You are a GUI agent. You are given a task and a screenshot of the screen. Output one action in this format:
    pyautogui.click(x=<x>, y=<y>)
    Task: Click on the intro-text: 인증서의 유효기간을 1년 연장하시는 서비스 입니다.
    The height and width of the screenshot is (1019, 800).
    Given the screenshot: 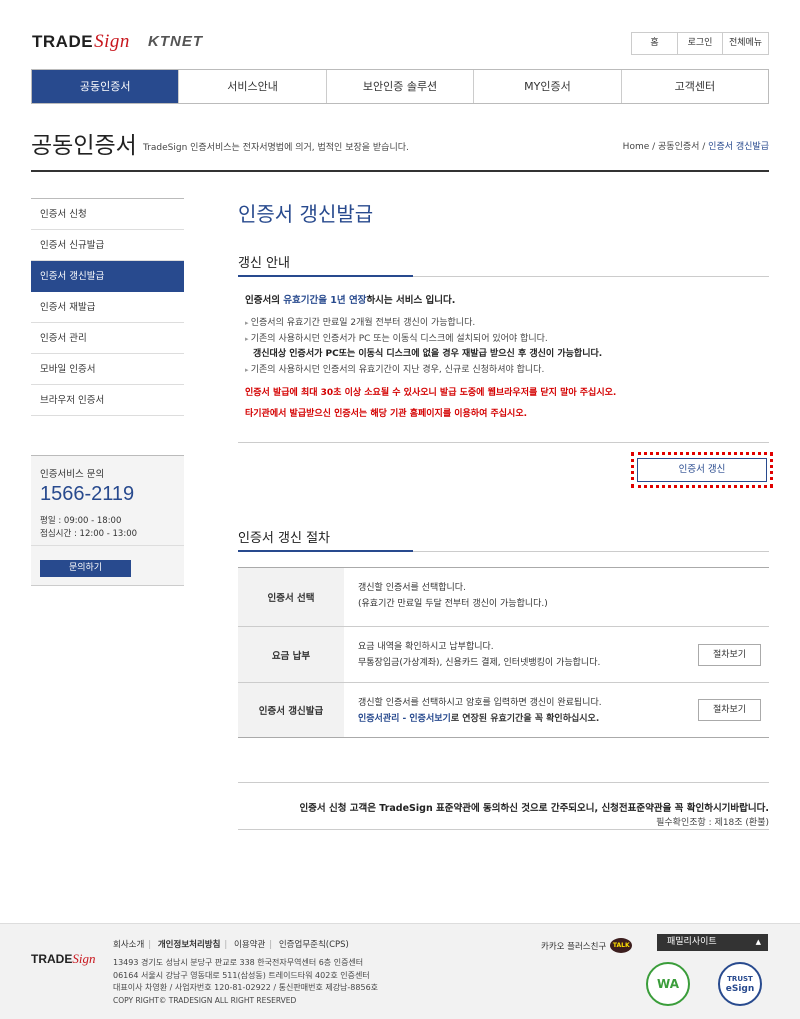 What is the action you would take?
    pyautogui.click(x=350, y=299)
    